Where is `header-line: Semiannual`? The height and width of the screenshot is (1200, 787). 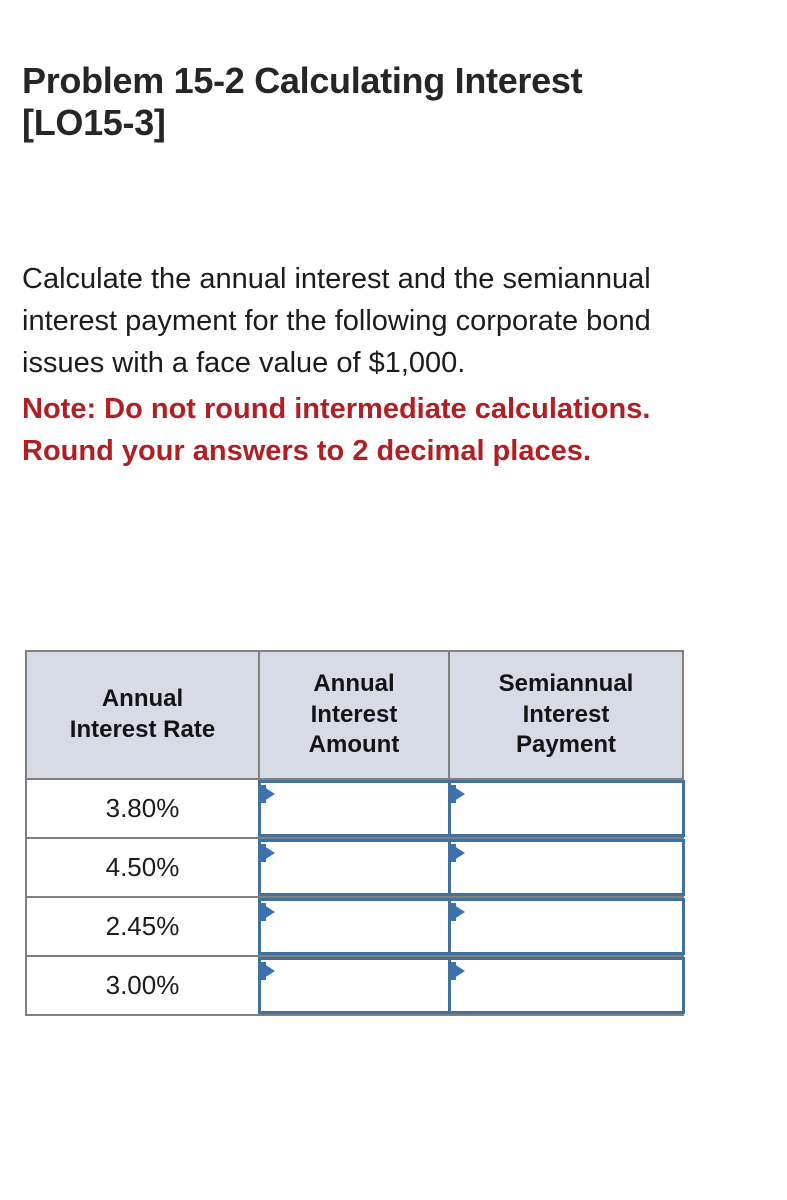 header-line: Semiannual is located at coordinates (566, 683).